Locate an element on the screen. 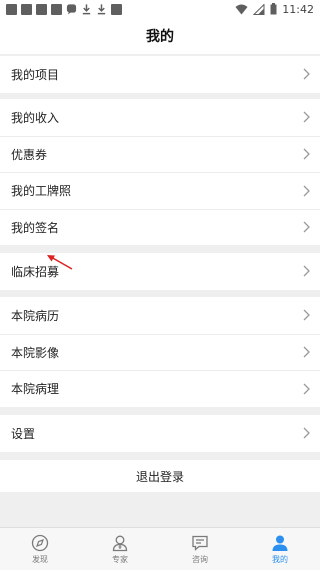  header: 我的 is located at coordinates (160, 36).